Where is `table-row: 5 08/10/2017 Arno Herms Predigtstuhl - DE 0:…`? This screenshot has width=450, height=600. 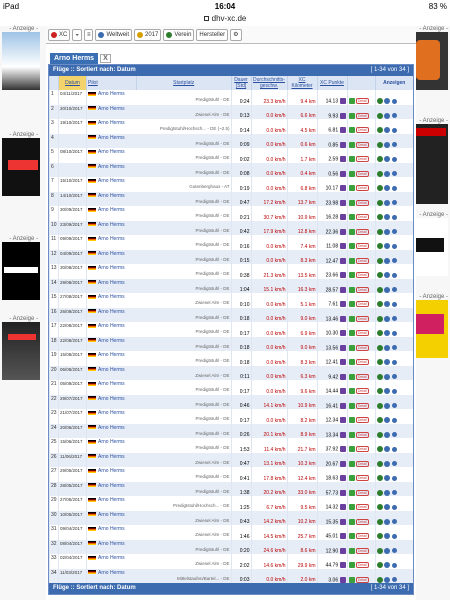
table-row: 5 08/10/2017 Arno Herms Predigtstuhl - DE 0:… is located at coordinates (231, 155).